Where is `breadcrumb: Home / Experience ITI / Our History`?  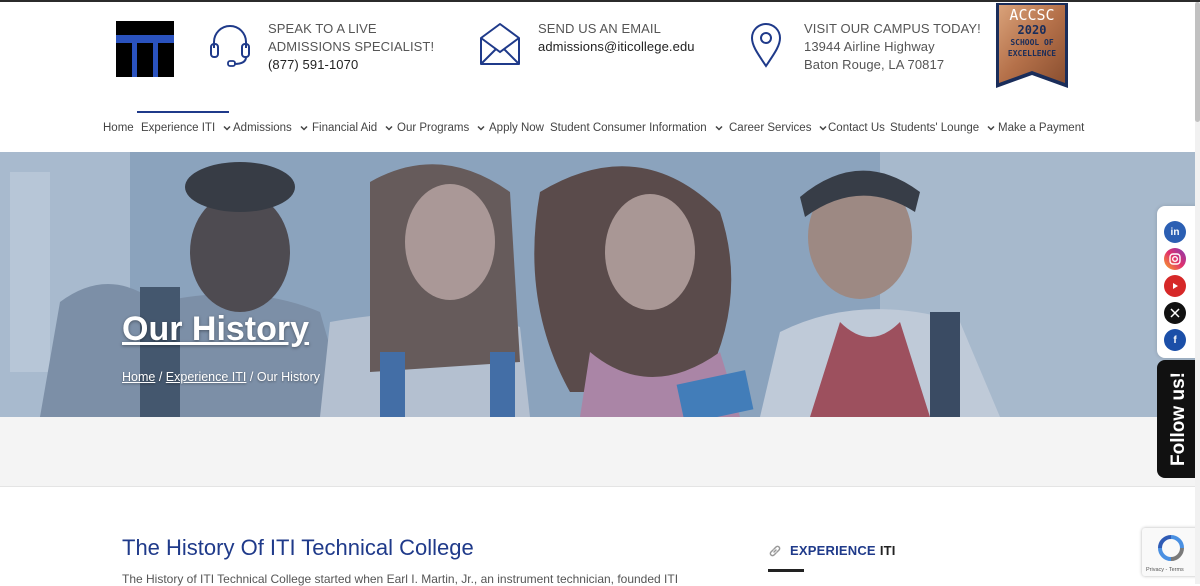
breadcrumb: Home / Experience ITI / Our History is located at coordinates (221, 377).